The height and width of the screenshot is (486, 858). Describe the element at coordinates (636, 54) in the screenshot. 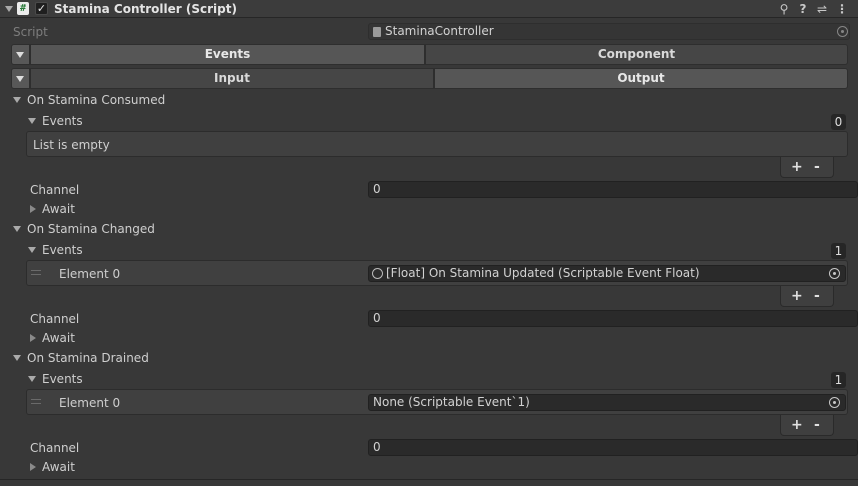

I see `tab-component: Component` at that location.